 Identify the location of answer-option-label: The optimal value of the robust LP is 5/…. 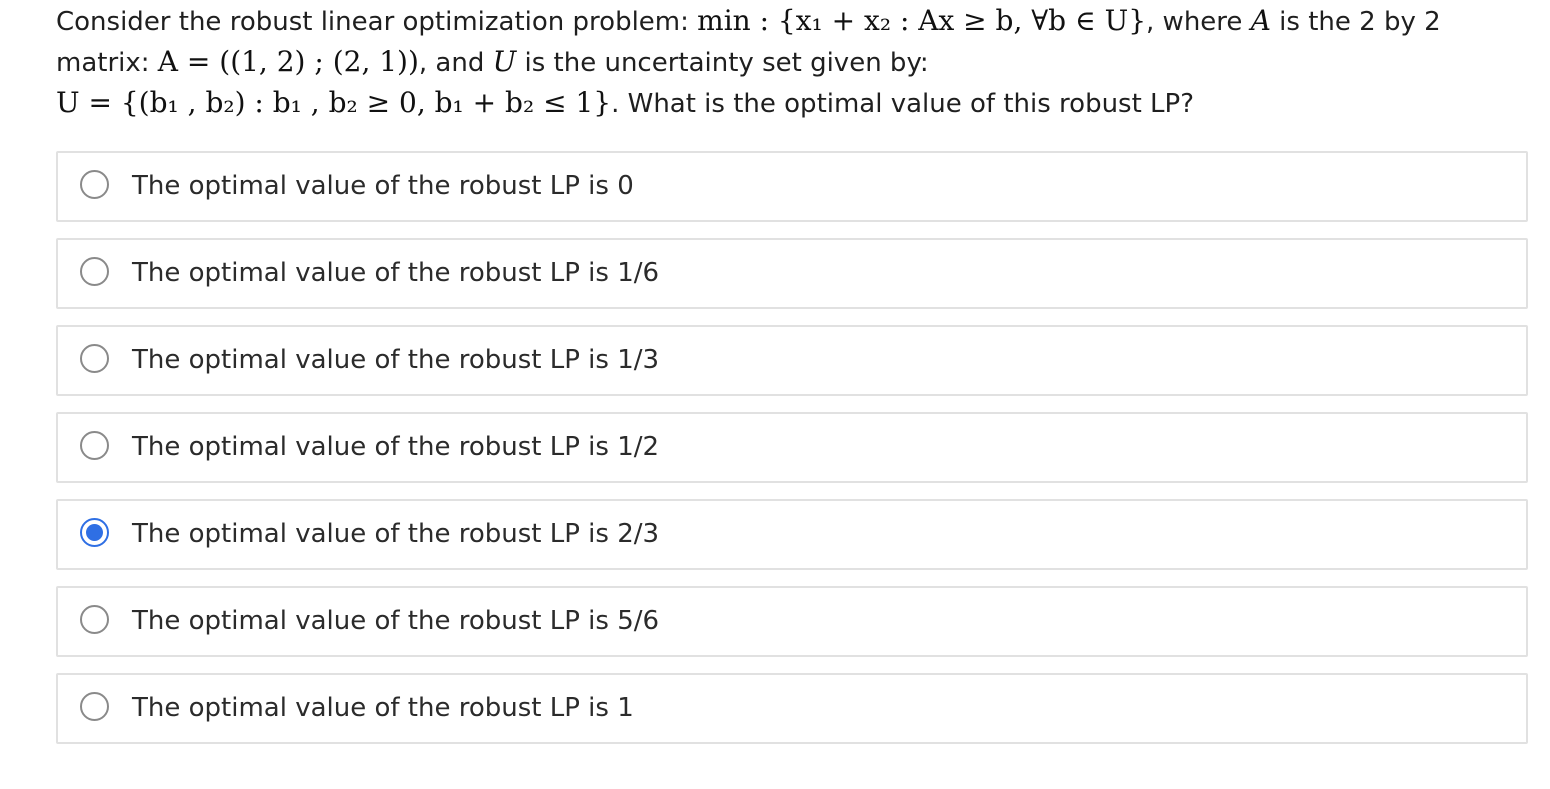
(396, 621).